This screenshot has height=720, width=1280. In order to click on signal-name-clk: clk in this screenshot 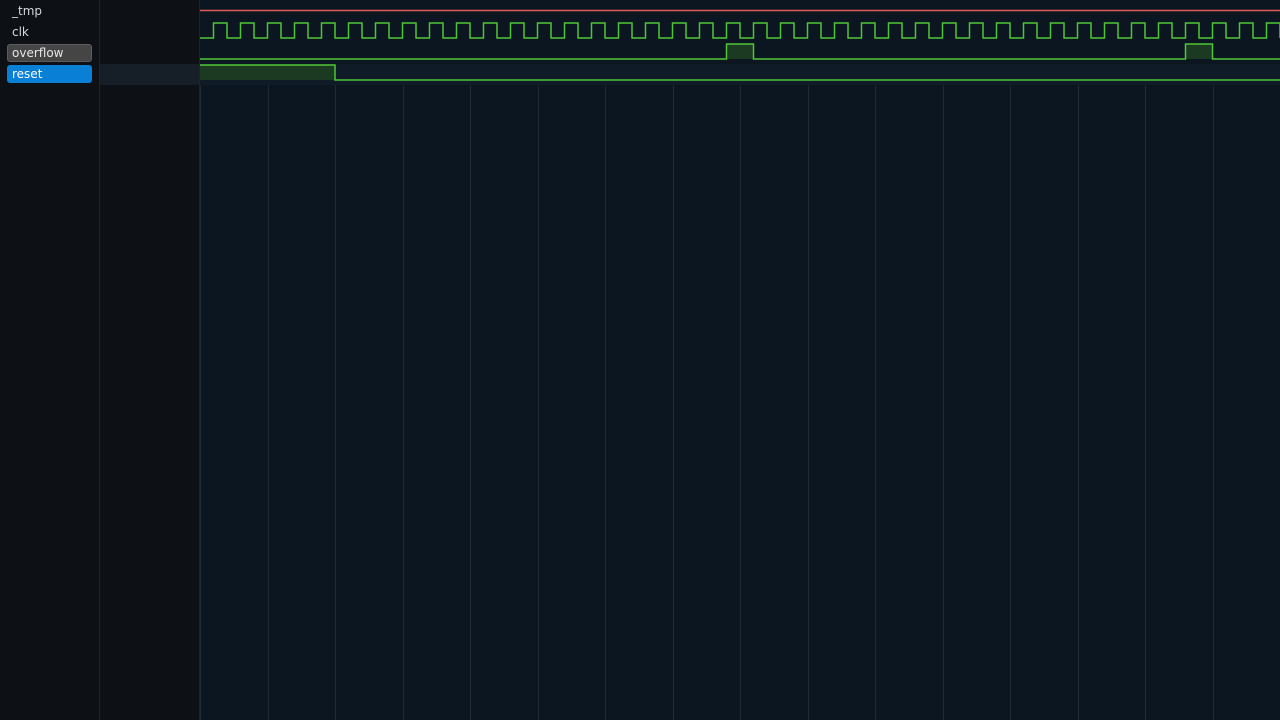, I will do `click(49, 32)`.